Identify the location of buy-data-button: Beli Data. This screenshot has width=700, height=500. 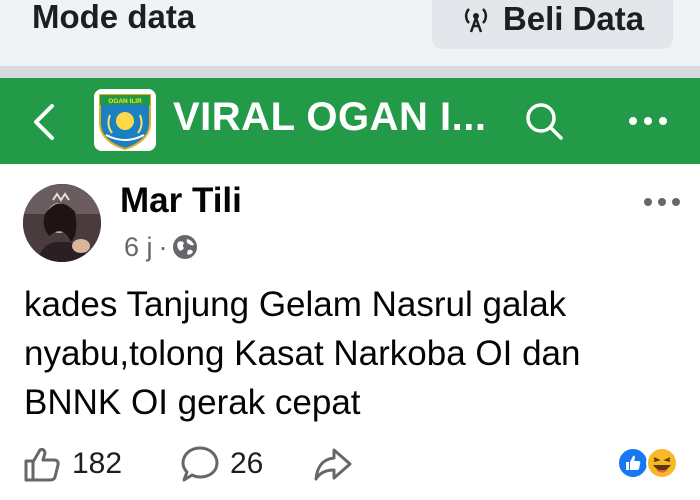
(552, 24).